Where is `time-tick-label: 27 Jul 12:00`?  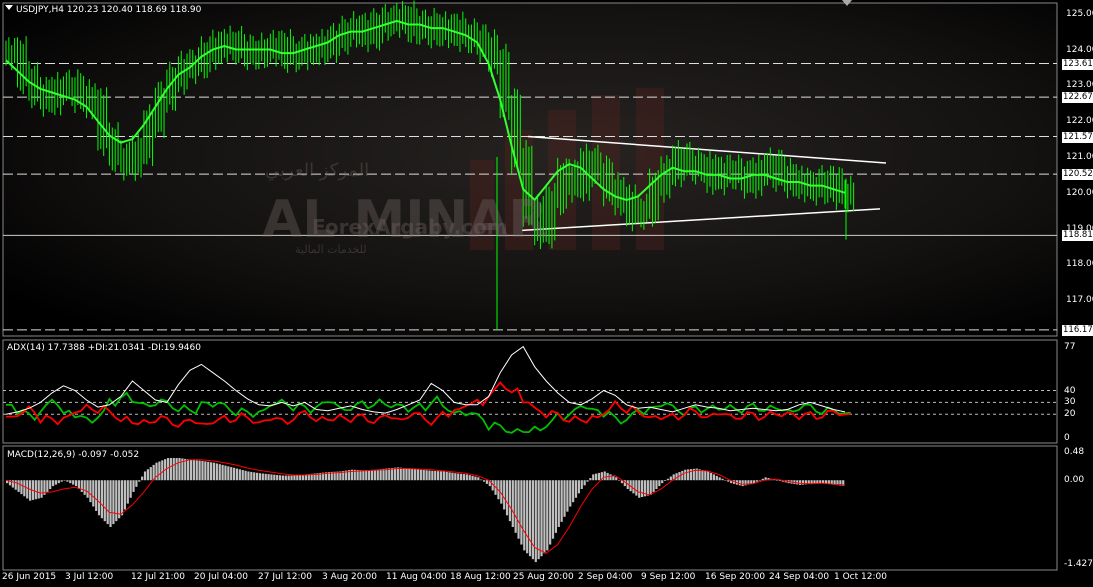 time-tick-label: 27 Jul 12:00 is located at coordinates (285, 577).